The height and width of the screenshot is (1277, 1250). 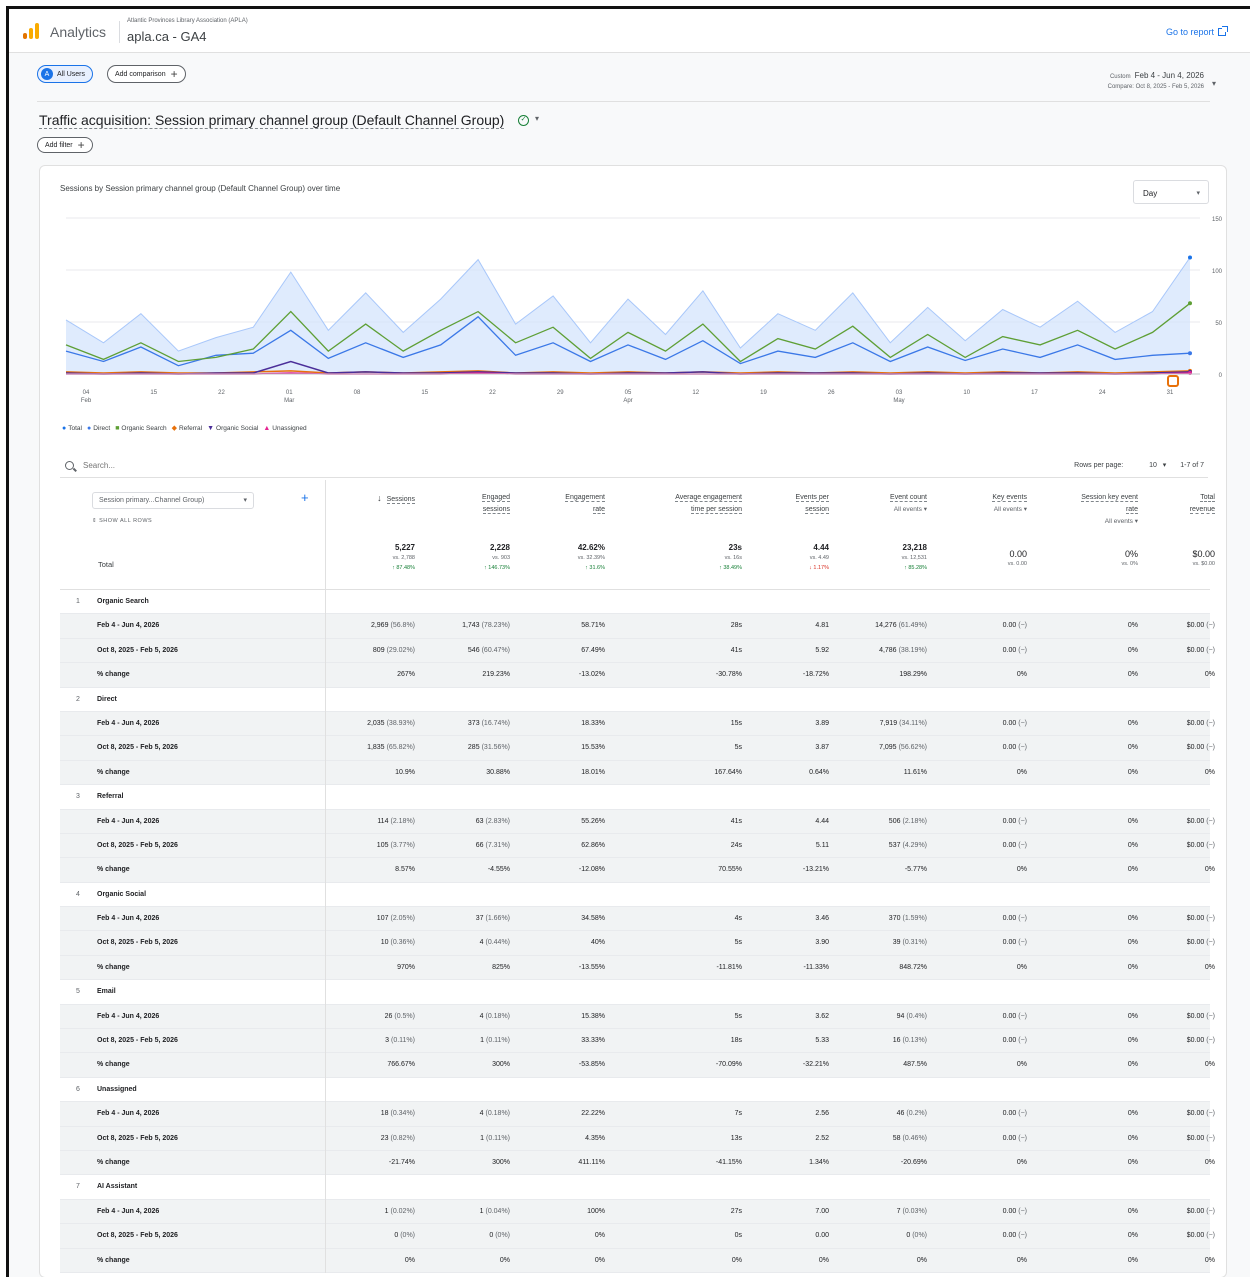 What do you see at coordinates (1197, 31) in the screenshot?
I see `go-to-report-link: Go to report` at bounding box center [1197, 31].